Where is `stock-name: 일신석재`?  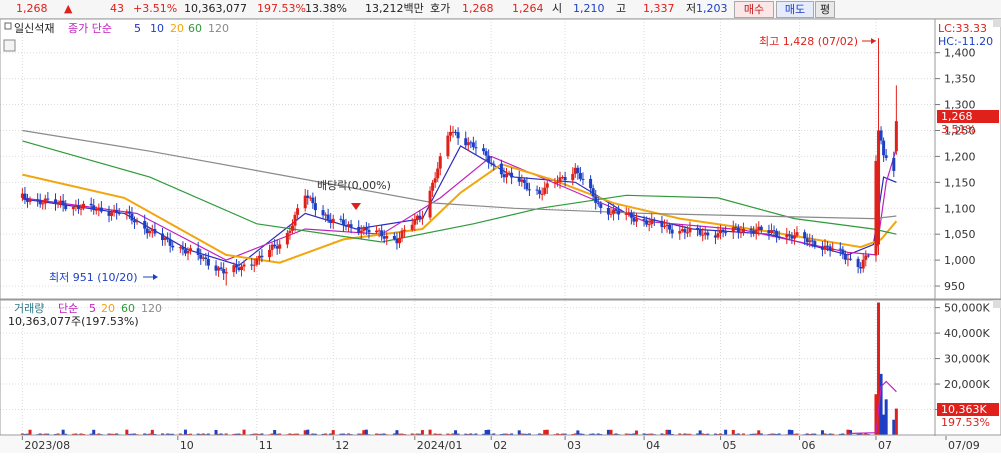 stock-name: 일신석재 is located at coordinates (34, 28).